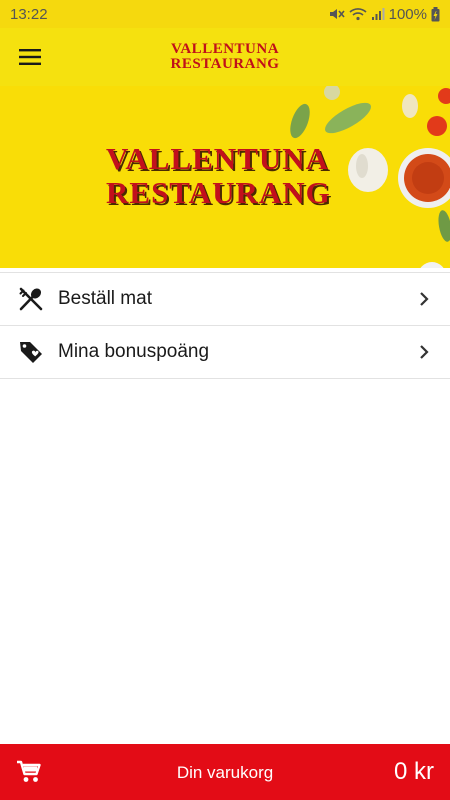 This screenshot has height=800, width=450. I want to click on main-menu-list: Beställ mat Mina bonuspoäng, so click(225, 326).